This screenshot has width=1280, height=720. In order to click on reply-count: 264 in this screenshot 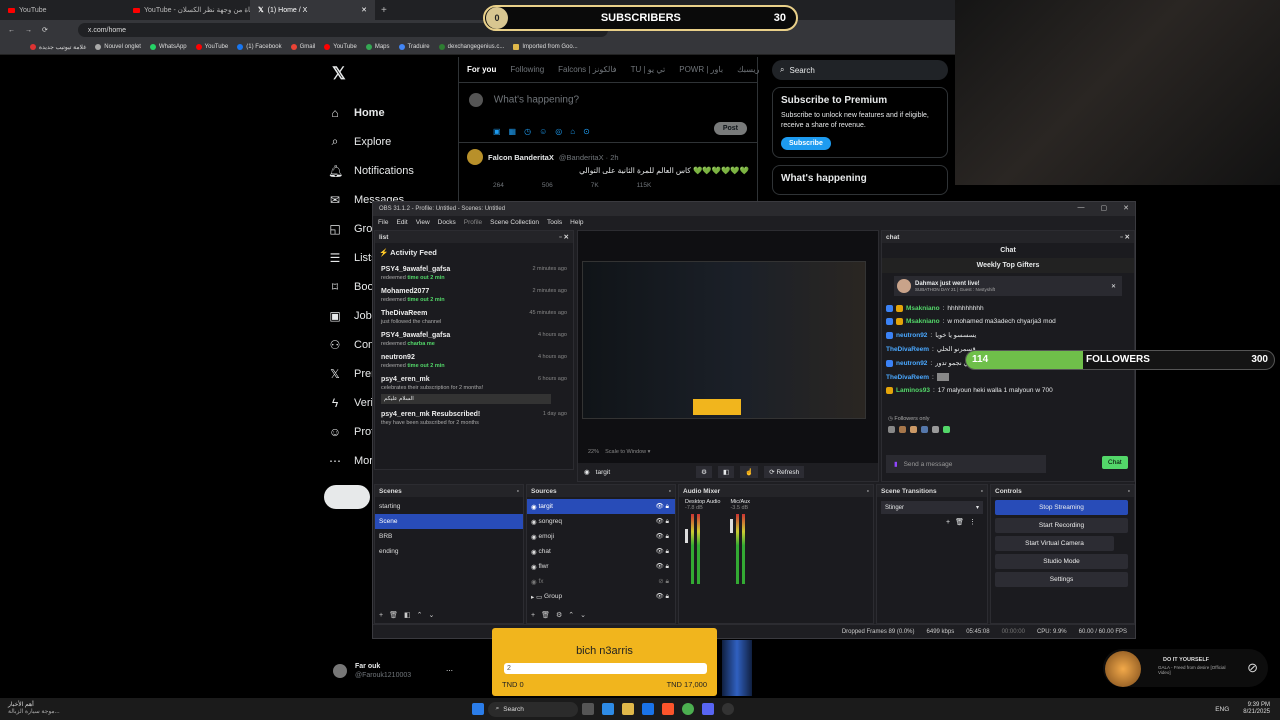, I will do `click(498, 185)`.